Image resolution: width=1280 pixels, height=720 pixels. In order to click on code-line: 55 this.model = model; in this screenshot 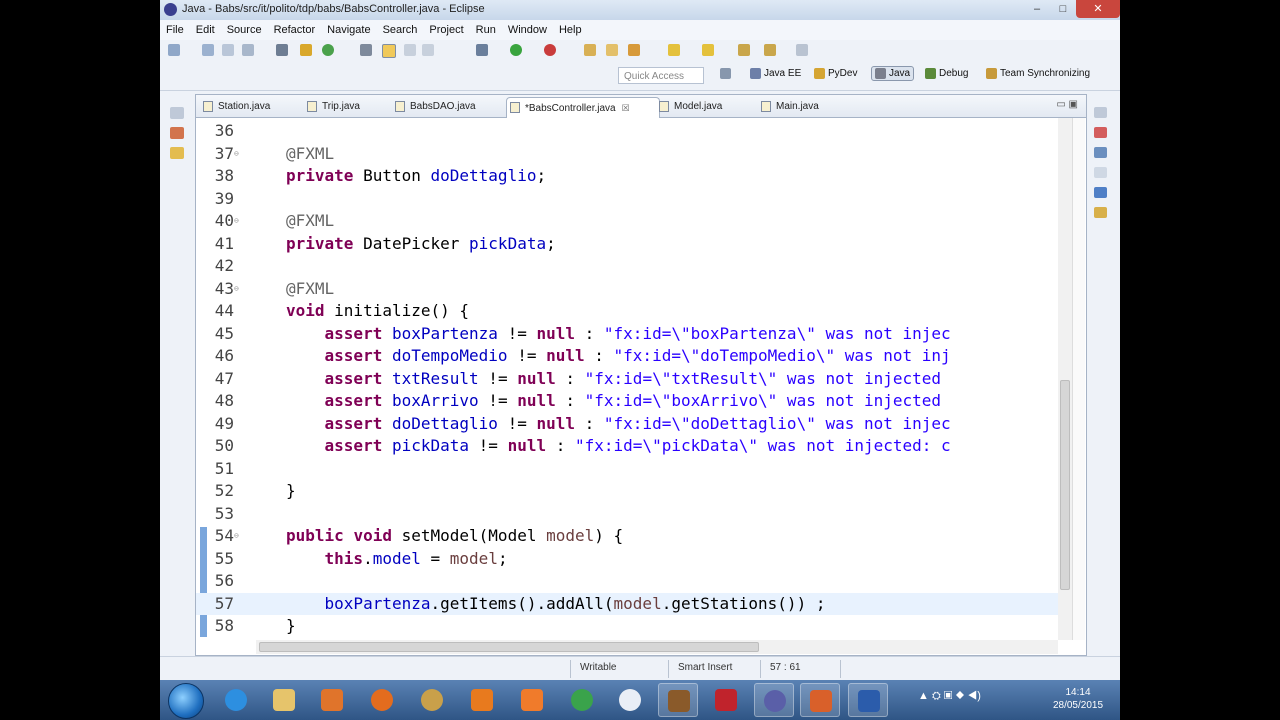, I will do `click(627, 559)`.